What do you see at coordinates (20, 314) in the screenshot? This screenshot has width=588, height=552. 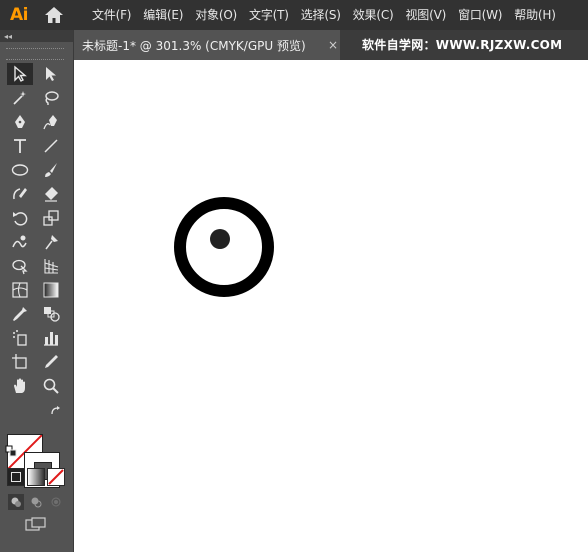 I see `eyedropper-tool-icon` at bounding box center [20, 314].